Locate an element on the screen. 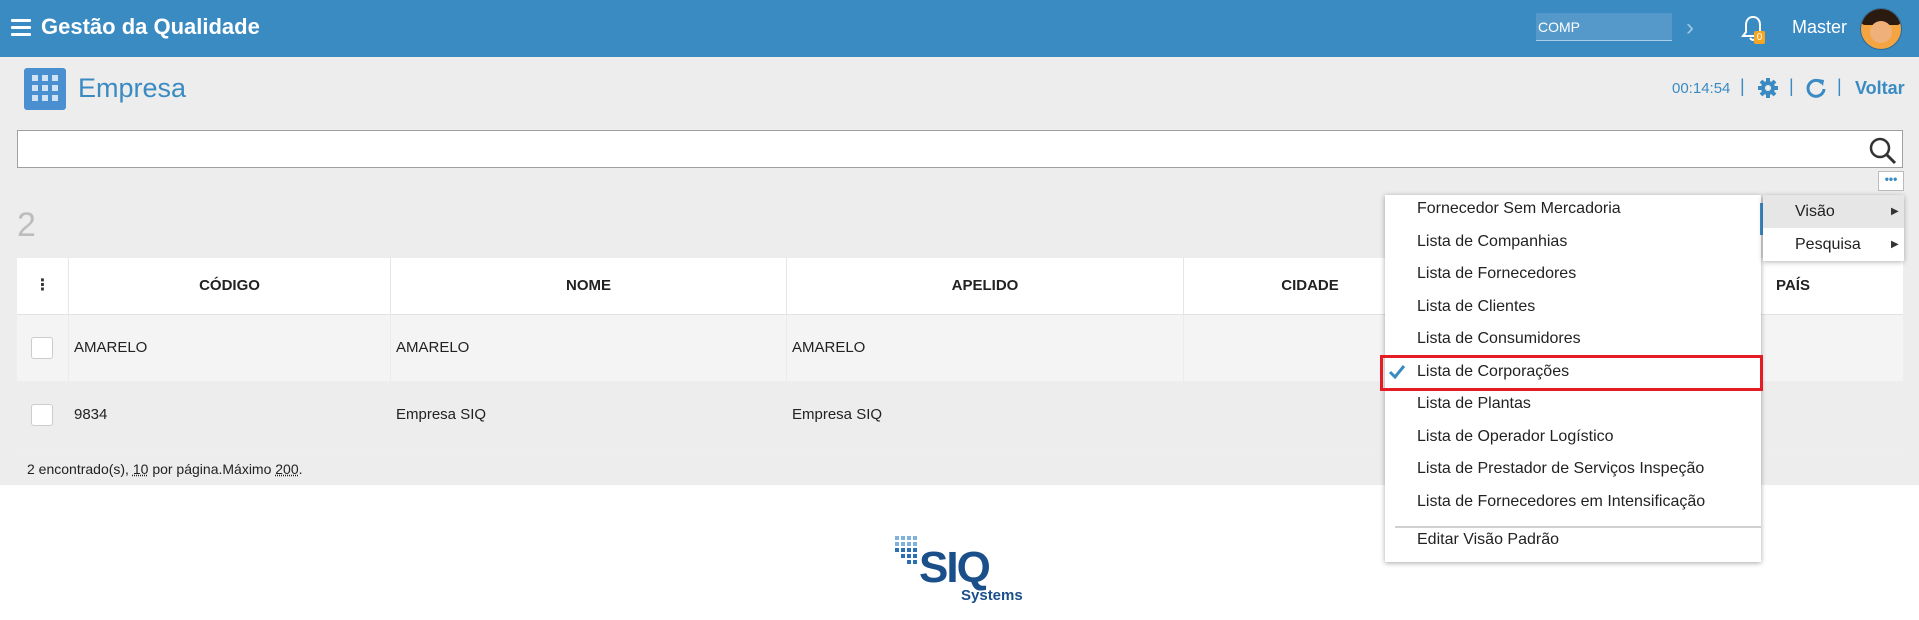 This screenshot has width=1919, height=620. selection-highlight is located at coordinates (1571, 373).